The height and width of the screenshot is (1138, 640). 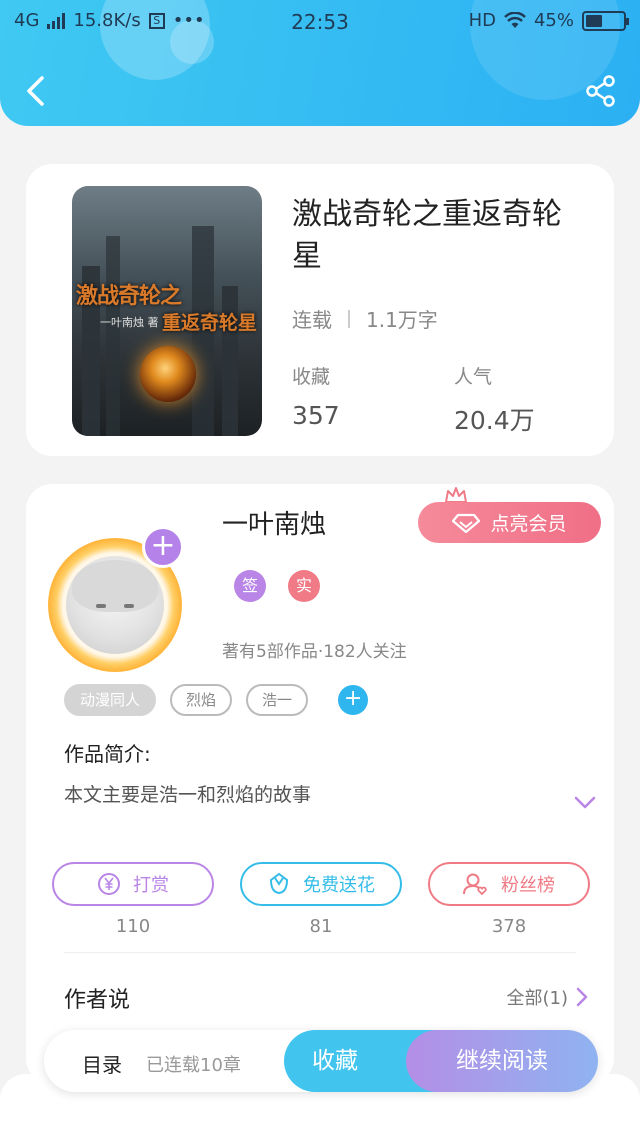 I want to click on vip-button: 点亮会员, so click(x=509, y=522).